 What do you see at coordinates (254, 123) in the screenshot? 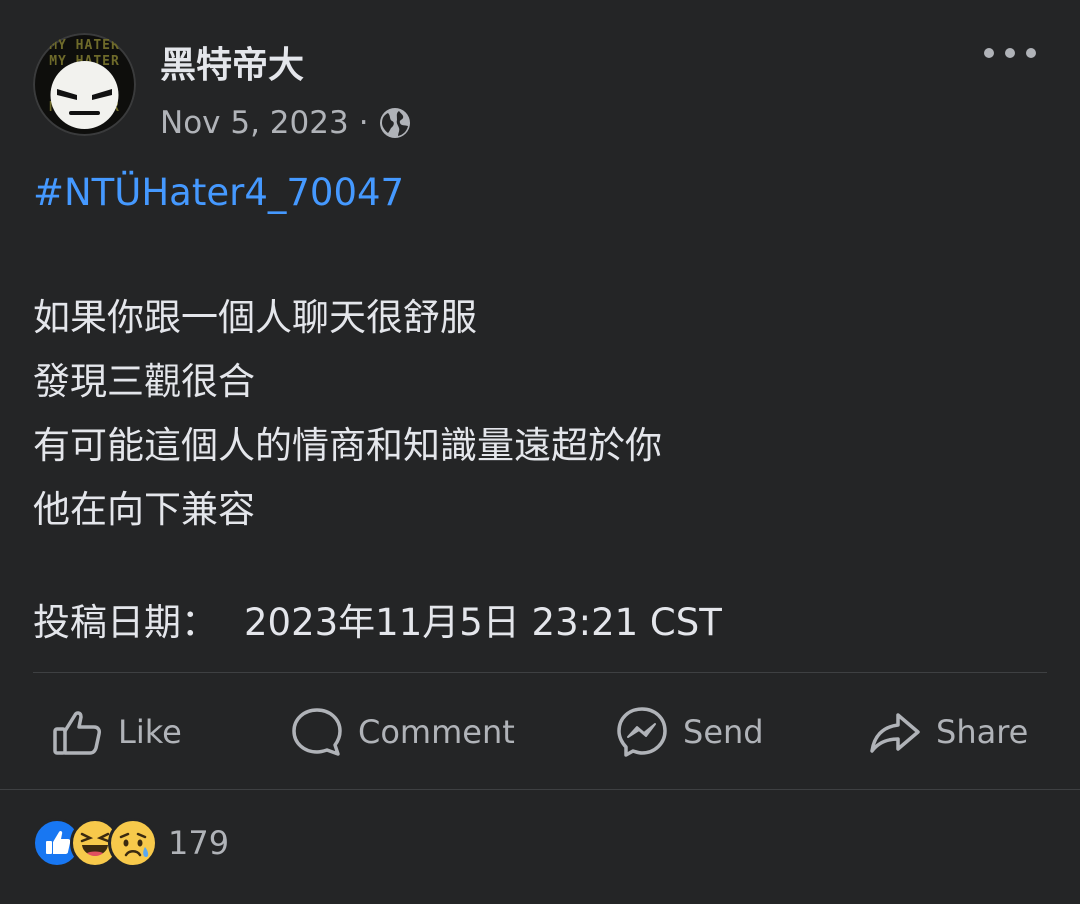
I see `post-date: Nov 5, 2023` at bounding box center [254, 123].